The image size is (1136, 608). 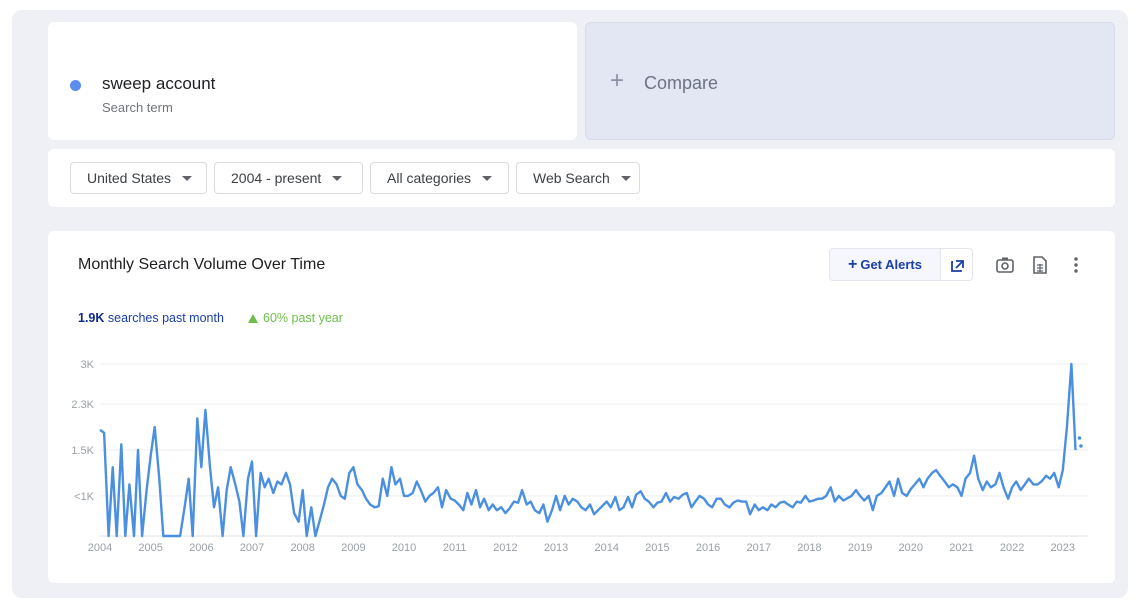 What do you see at coordinates (88, 365) in the screenshot?
I see `y-tick-label: 3K` at bounding box center [88, 365].